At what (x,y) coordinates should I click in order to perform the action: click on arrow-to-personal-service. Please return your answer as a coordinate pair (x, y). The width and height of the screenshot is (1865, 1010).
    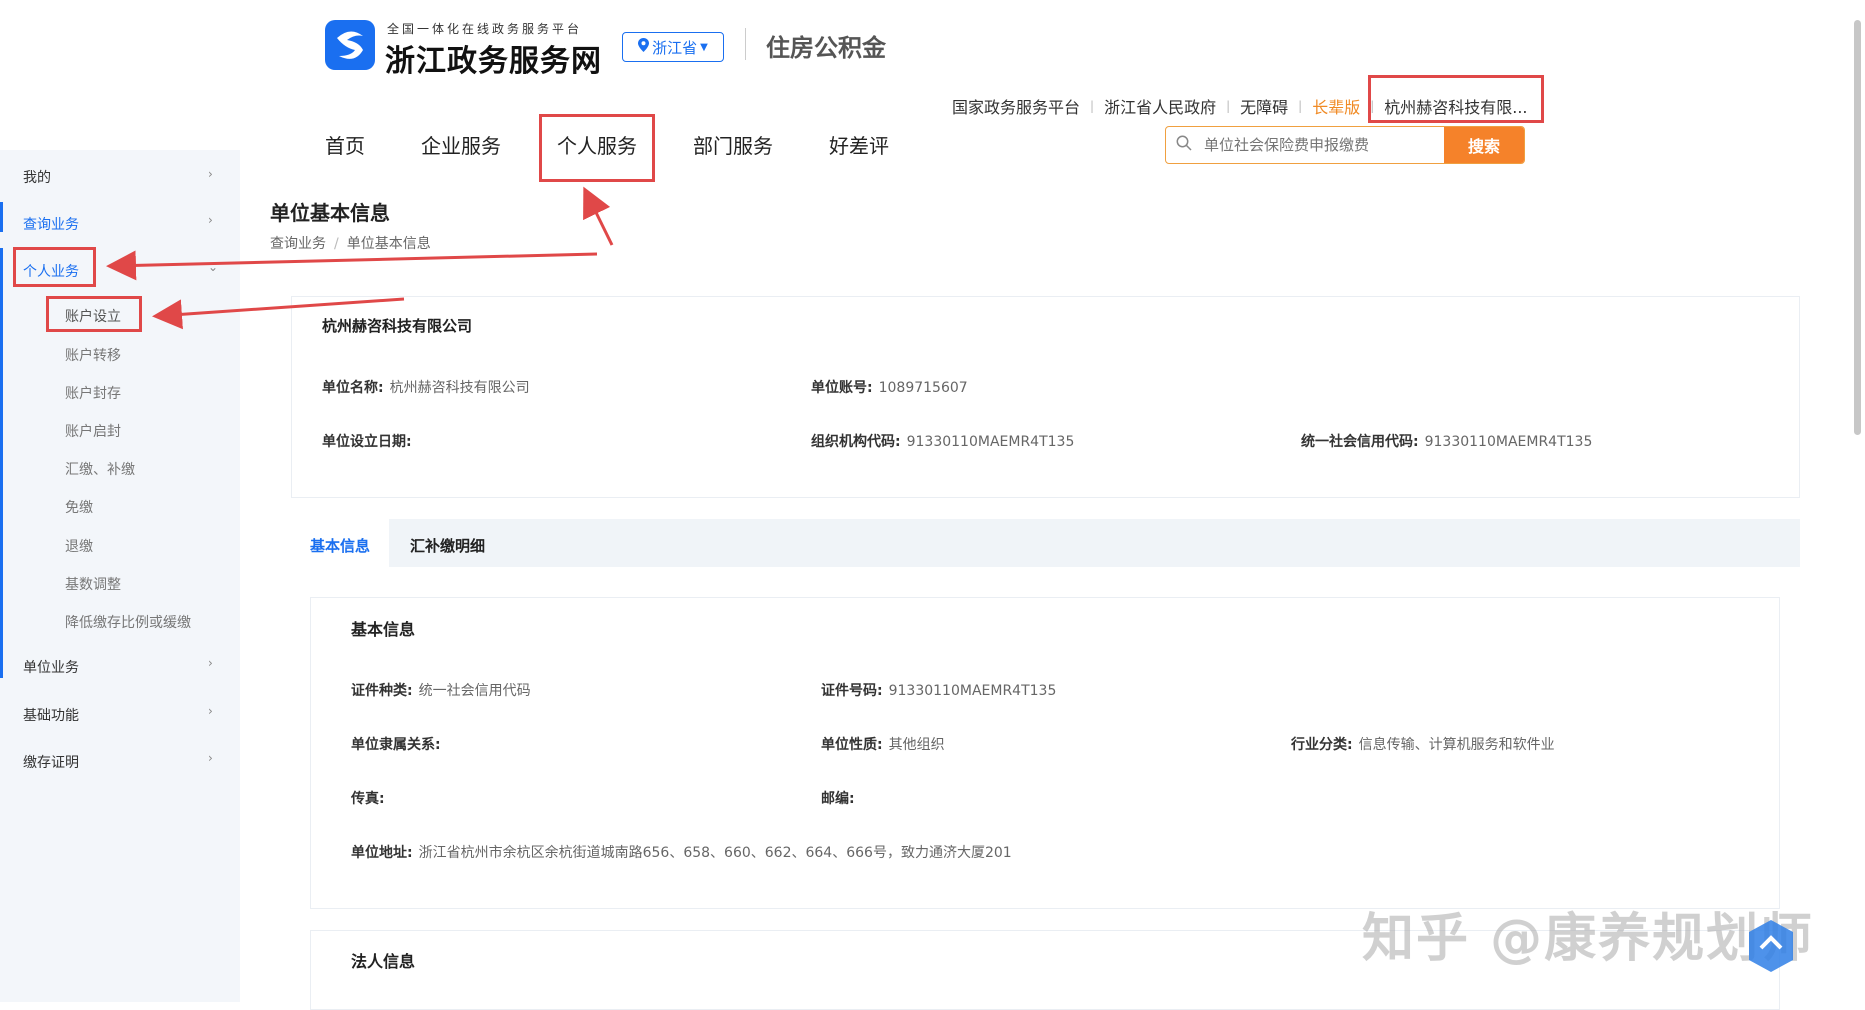
    Looking at the image, I should click on (598, 216).